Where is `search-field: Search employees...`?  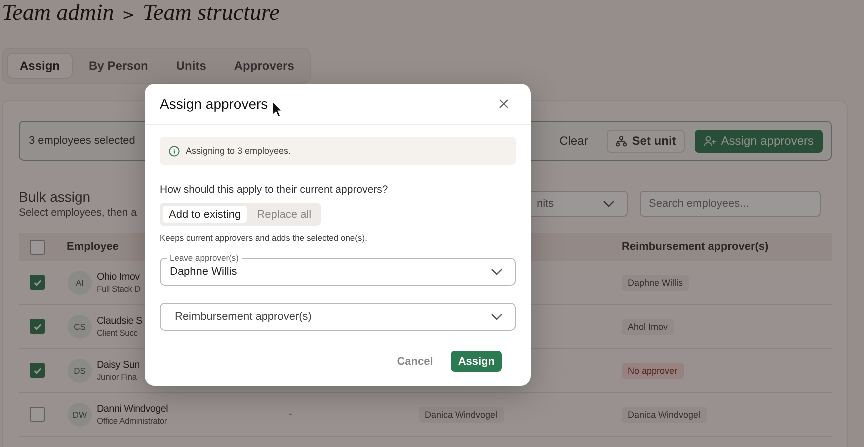 search-field: Search employees... is located at coordinates (730, 204).